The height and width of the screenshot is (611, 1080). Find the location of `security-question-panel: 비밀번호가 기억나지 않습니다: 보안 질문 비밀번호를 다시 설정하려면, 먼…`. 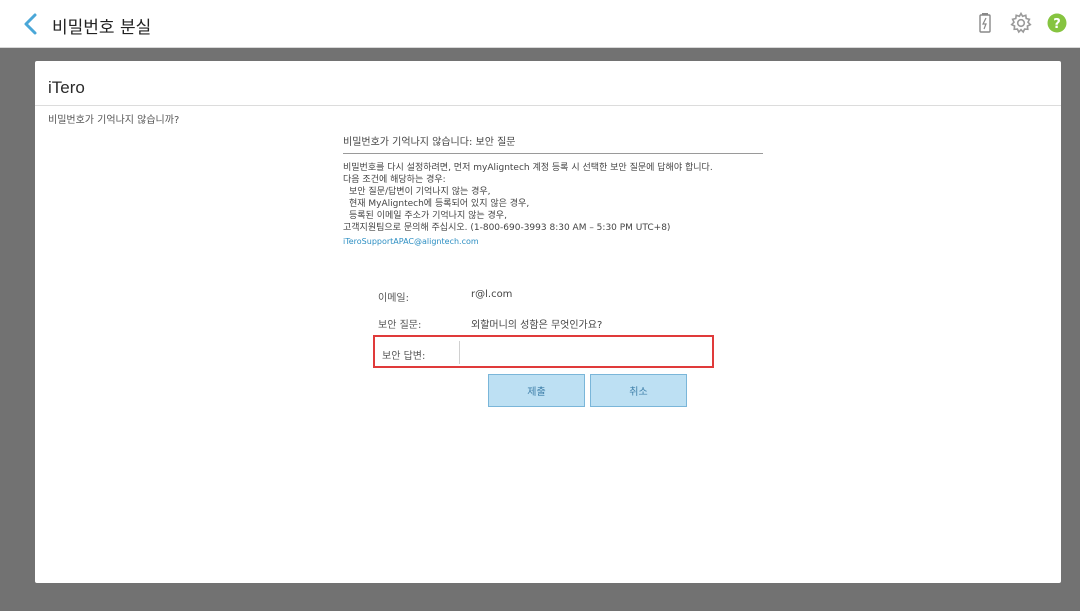

security-question-panel: 비밀번호가 기억나지 않습니다: 보안 질문 비밀번호를 다시 설정하려면, 먼… is located at coordinates (553, 190).